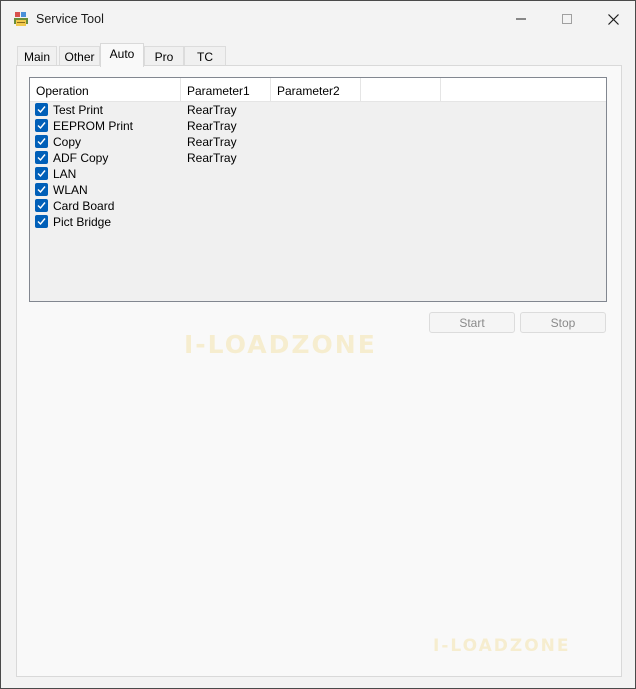 This screenshot has width=636, height=689. I want to click on close-button, so click(613, 19).